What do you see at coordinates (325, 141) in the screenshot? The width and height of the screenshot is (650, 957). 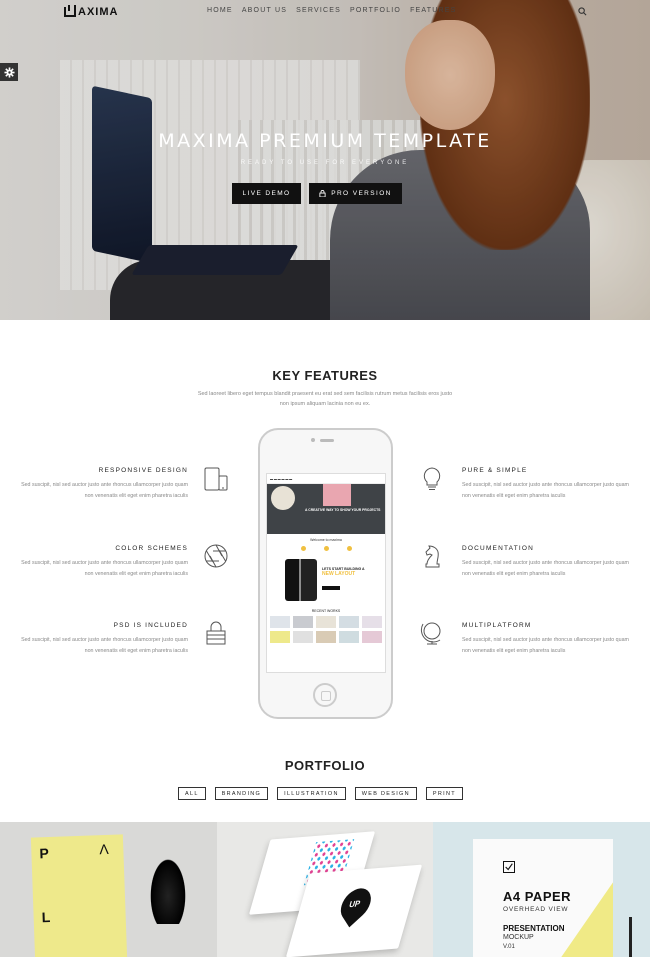 I see `hero-title: MAXIMA PREMIUM TEMPLATE` at bounding box center [325, 141].